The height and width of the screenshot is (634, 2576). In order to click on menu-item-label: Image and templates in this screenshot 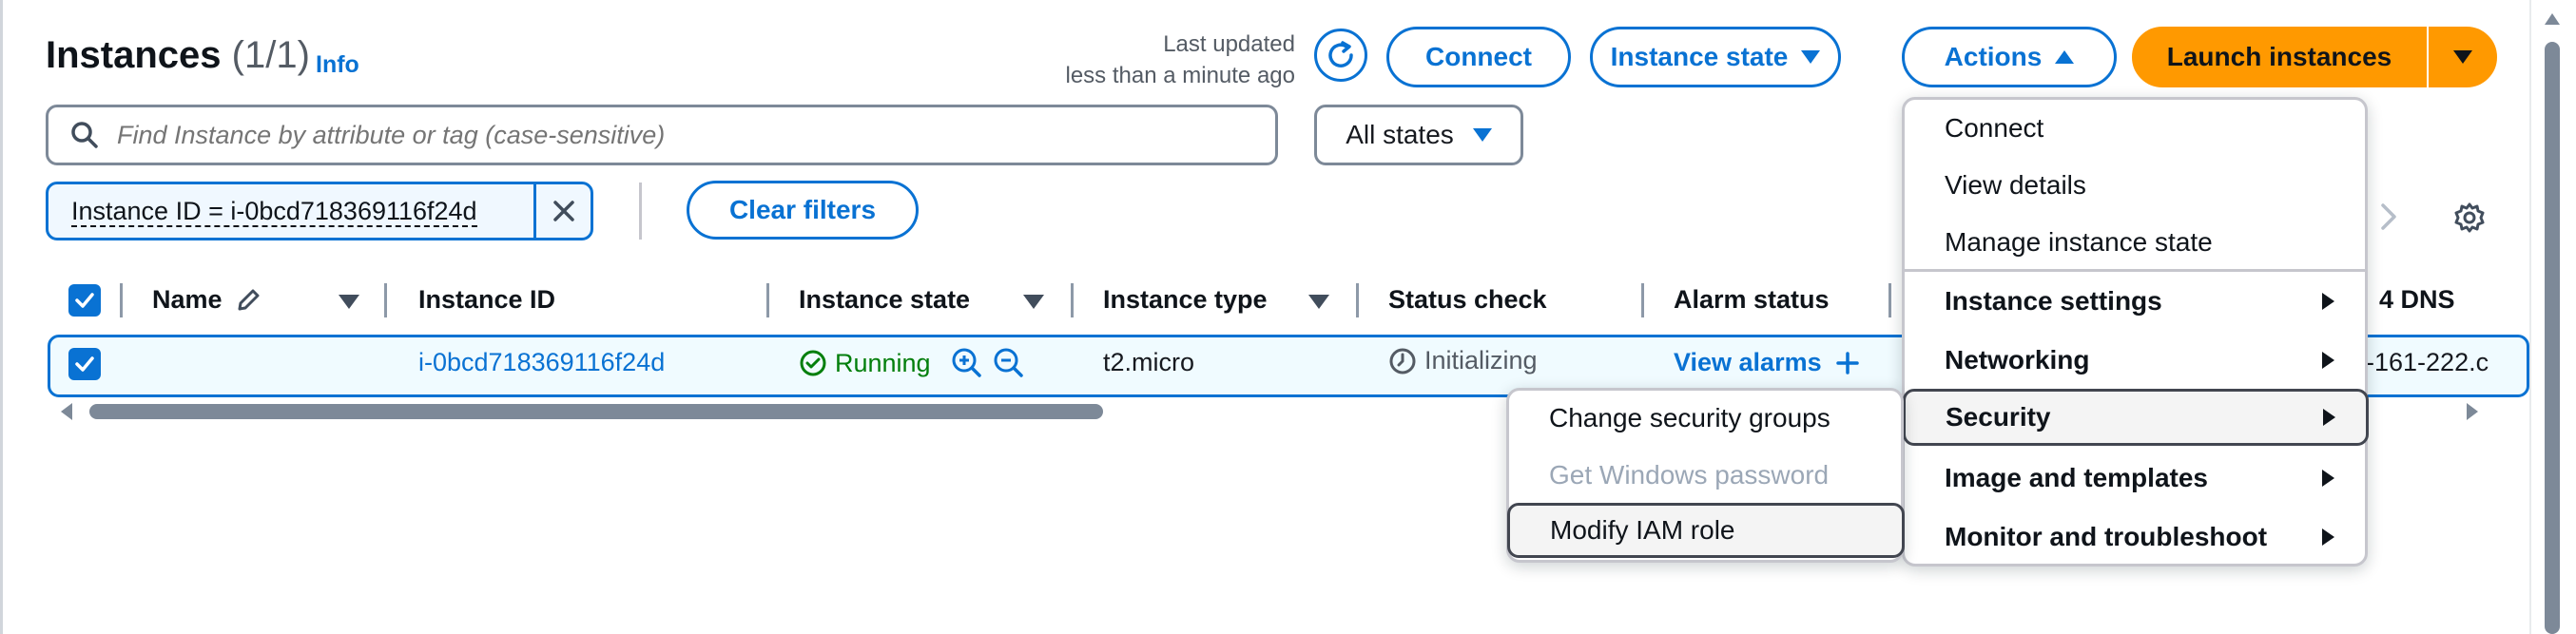, I will do `click(2076, 477)`.